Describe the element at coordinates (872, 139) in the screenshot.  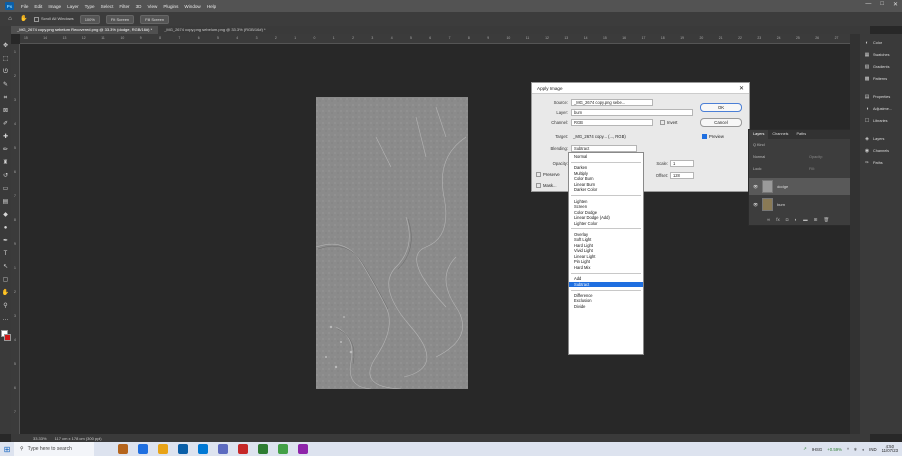
I see `panel-layers: ◈ Layers` at that location.